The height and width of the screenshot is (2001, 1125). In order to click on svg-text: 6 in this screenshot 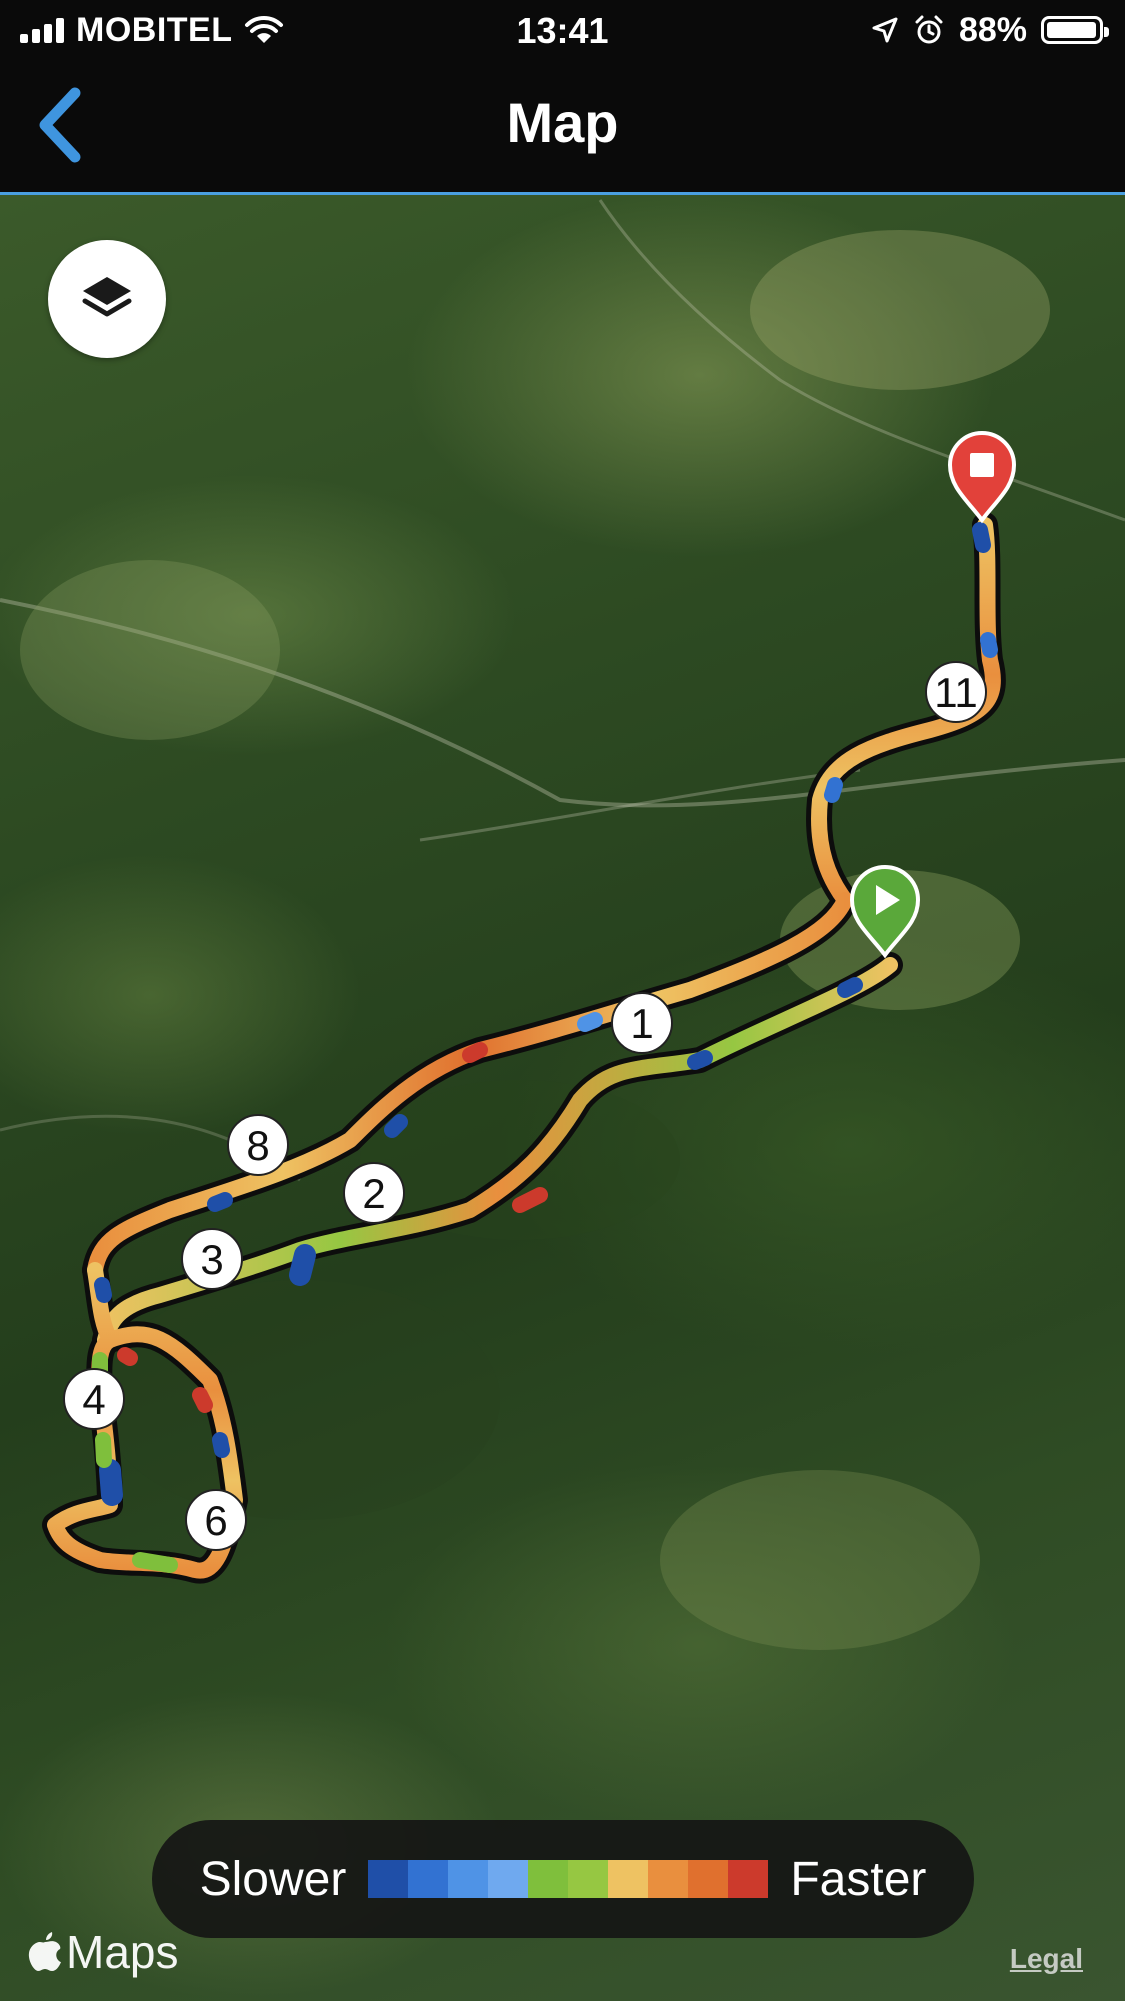, I will do `click(215, 1520)`.